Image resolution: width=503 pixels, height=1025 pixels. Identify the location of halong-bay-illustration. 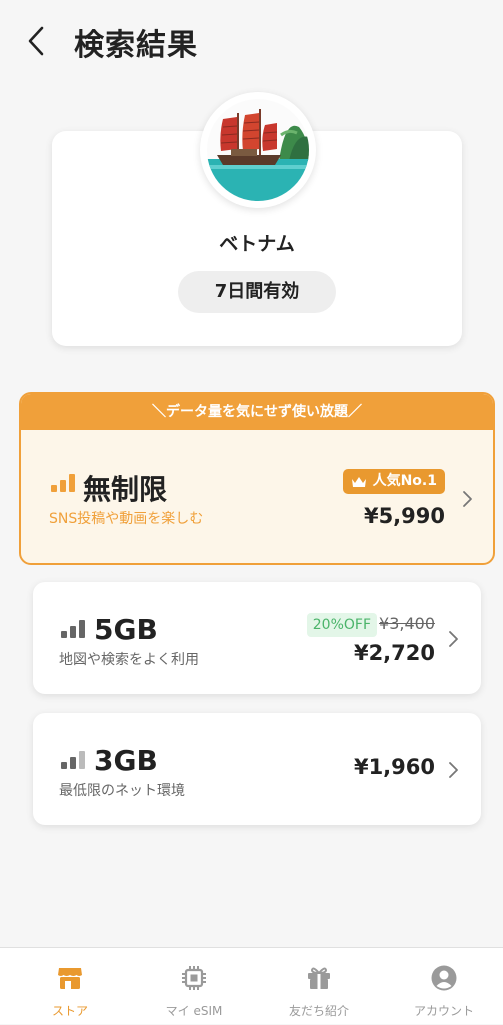
(258, 150).